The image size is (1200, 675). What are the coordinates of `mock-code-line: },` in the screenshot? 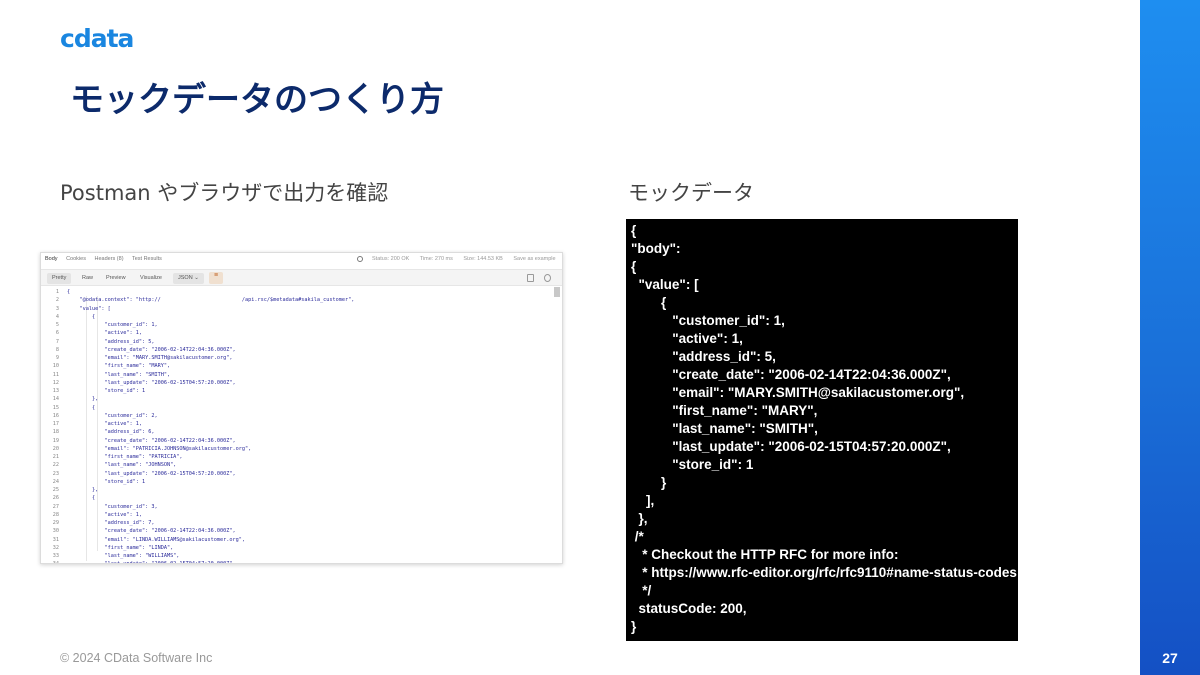 It's located at (639, 518).